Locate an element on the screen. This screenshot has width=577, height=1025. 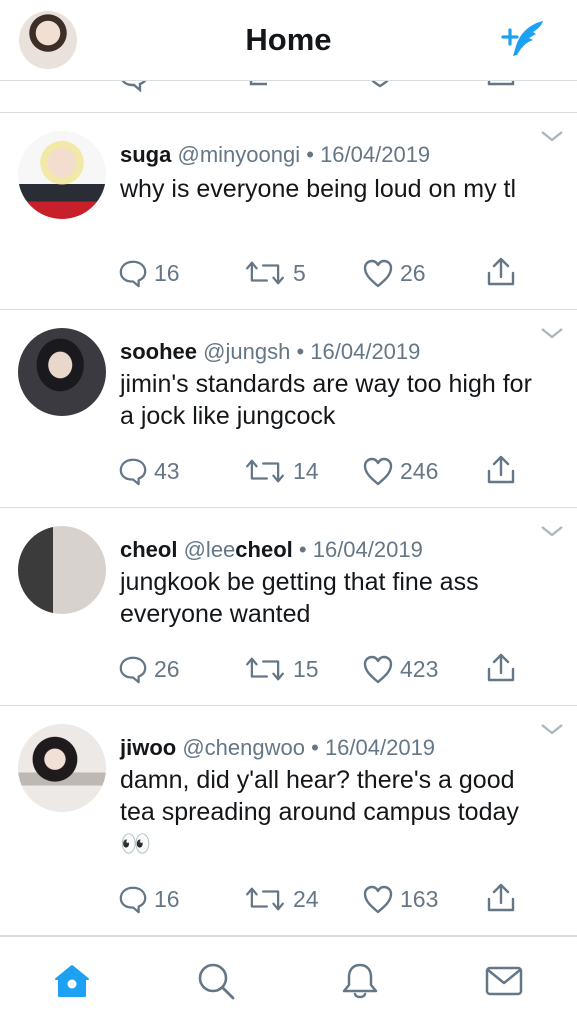
retweet-button: 5 is located at coordinates (274, 273).